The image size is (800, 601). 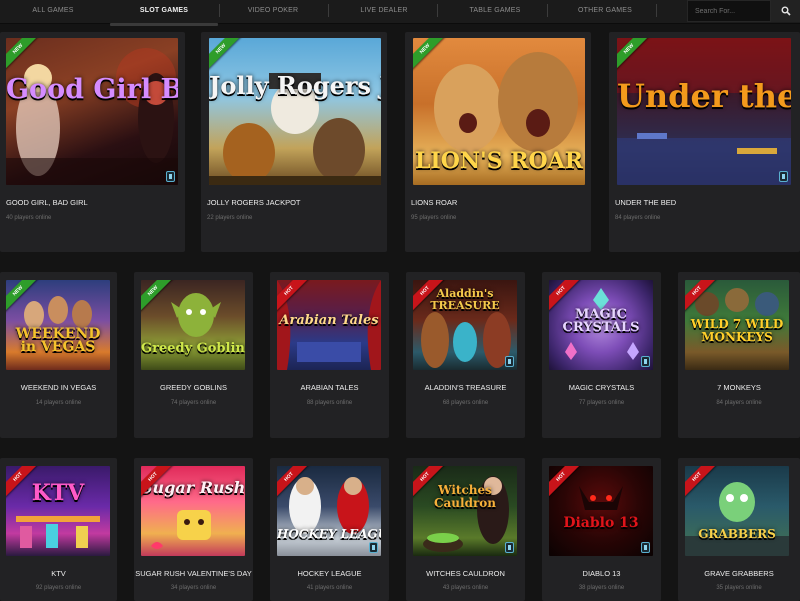 What do you see at coordinates (499, 161) in the screenshot?
I see `game-logo-text: LION'S ROAR` at bounding box center [499, 161].